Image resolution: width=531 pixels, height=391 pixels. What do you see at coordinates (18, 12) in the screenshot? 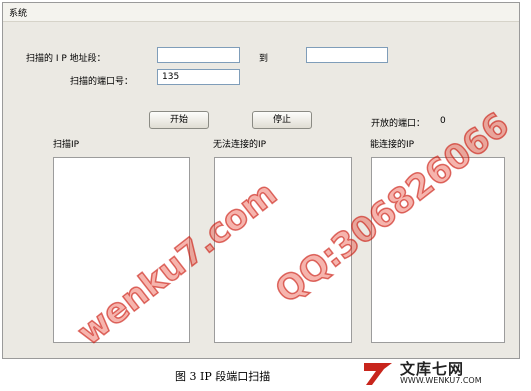
I see `menu-system: 系统` at bounding box center [18, 12].